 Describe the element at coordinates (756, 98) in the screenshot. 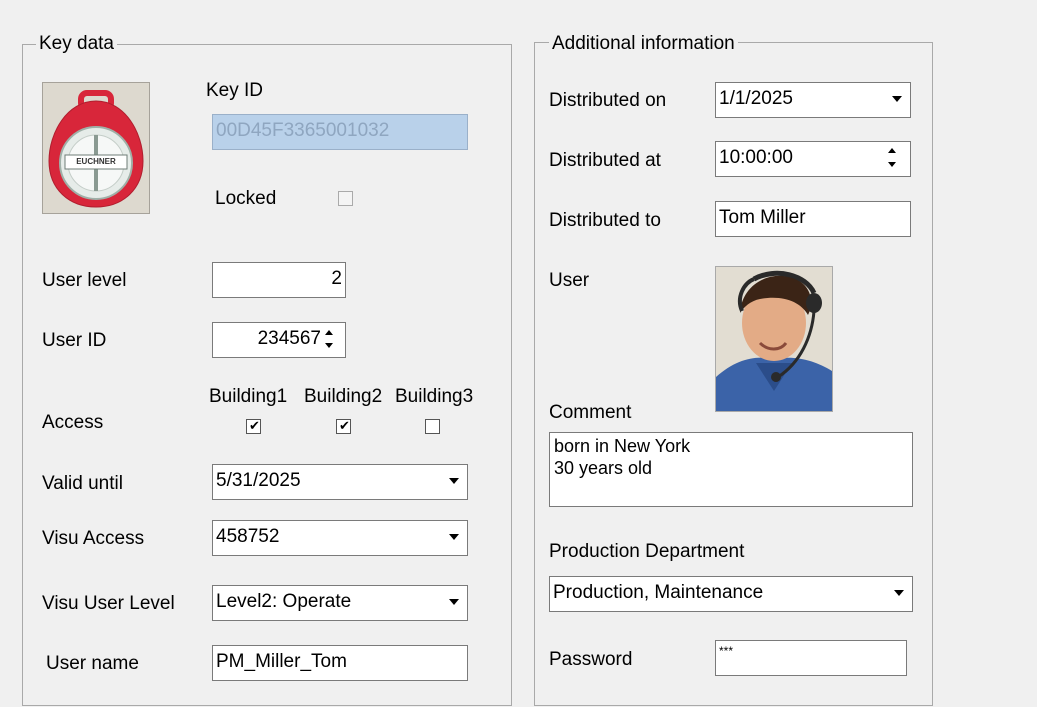

I see `distributed-on-value: 1/1/2025` at that location.